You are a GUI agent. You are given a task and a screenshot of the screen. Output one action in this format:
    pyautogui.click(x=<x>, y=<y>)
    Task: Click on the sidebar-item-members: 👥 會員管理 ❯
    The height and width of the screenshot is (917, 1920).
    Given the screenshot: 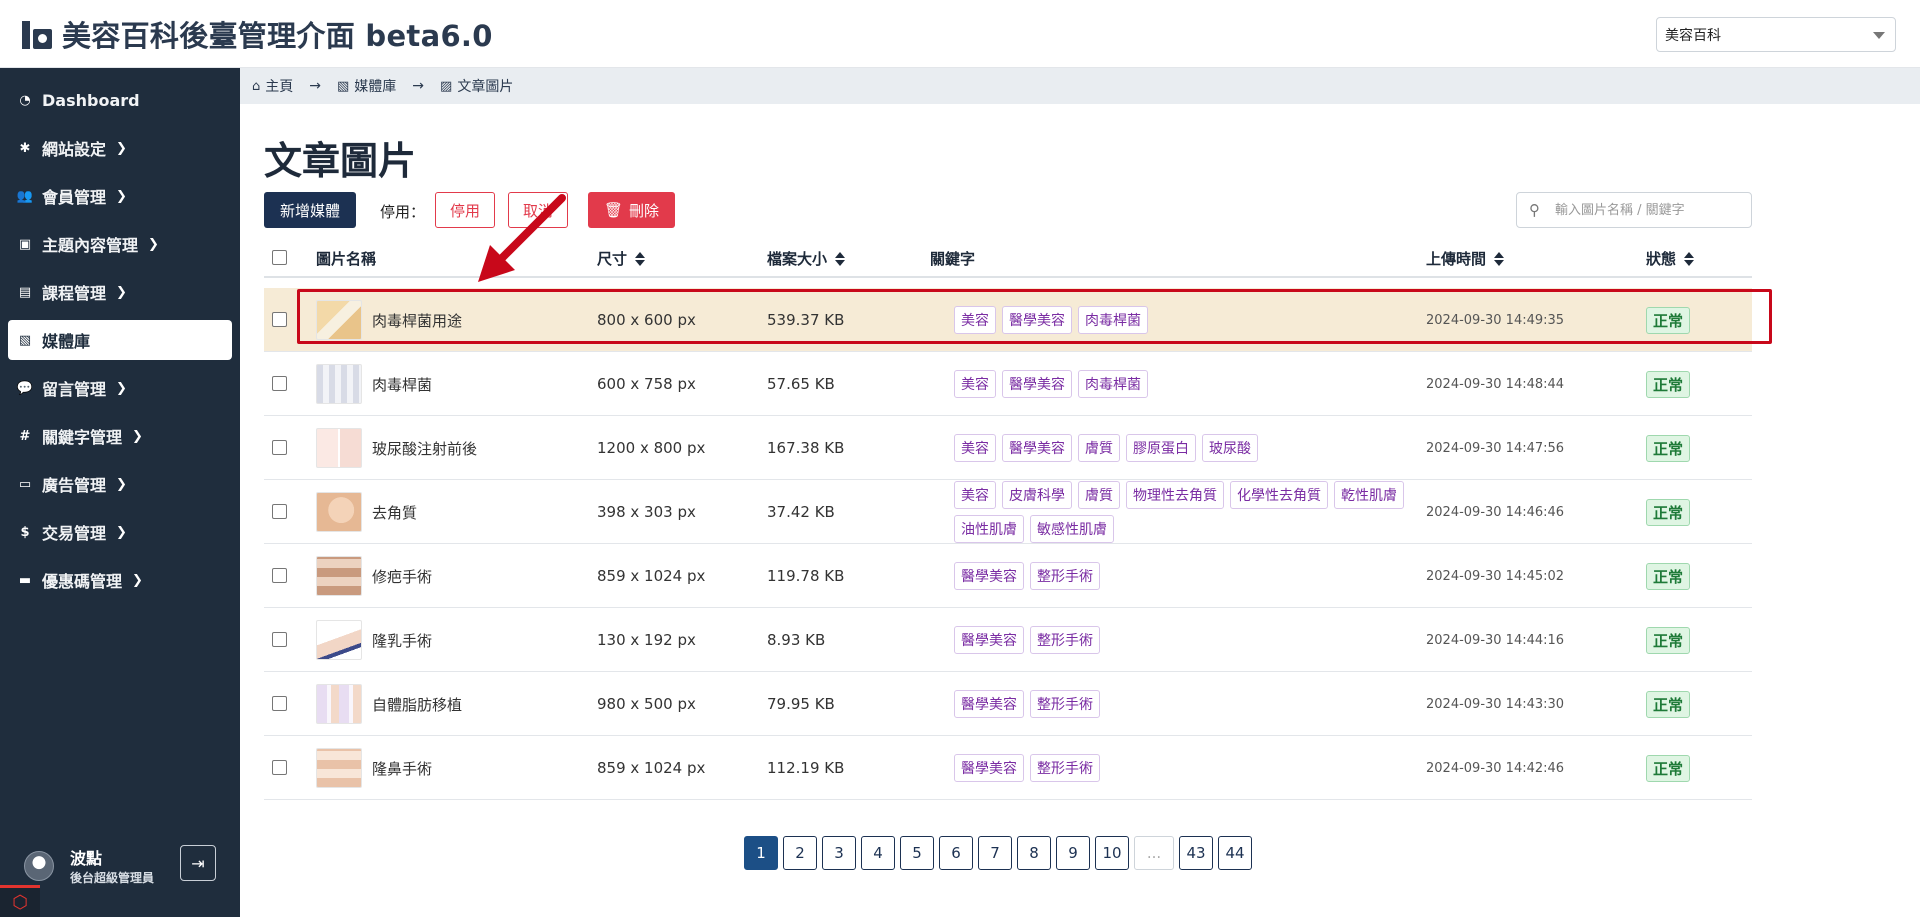 What is the action you would take?
    pyautogui.click(x=120, y=196)
    